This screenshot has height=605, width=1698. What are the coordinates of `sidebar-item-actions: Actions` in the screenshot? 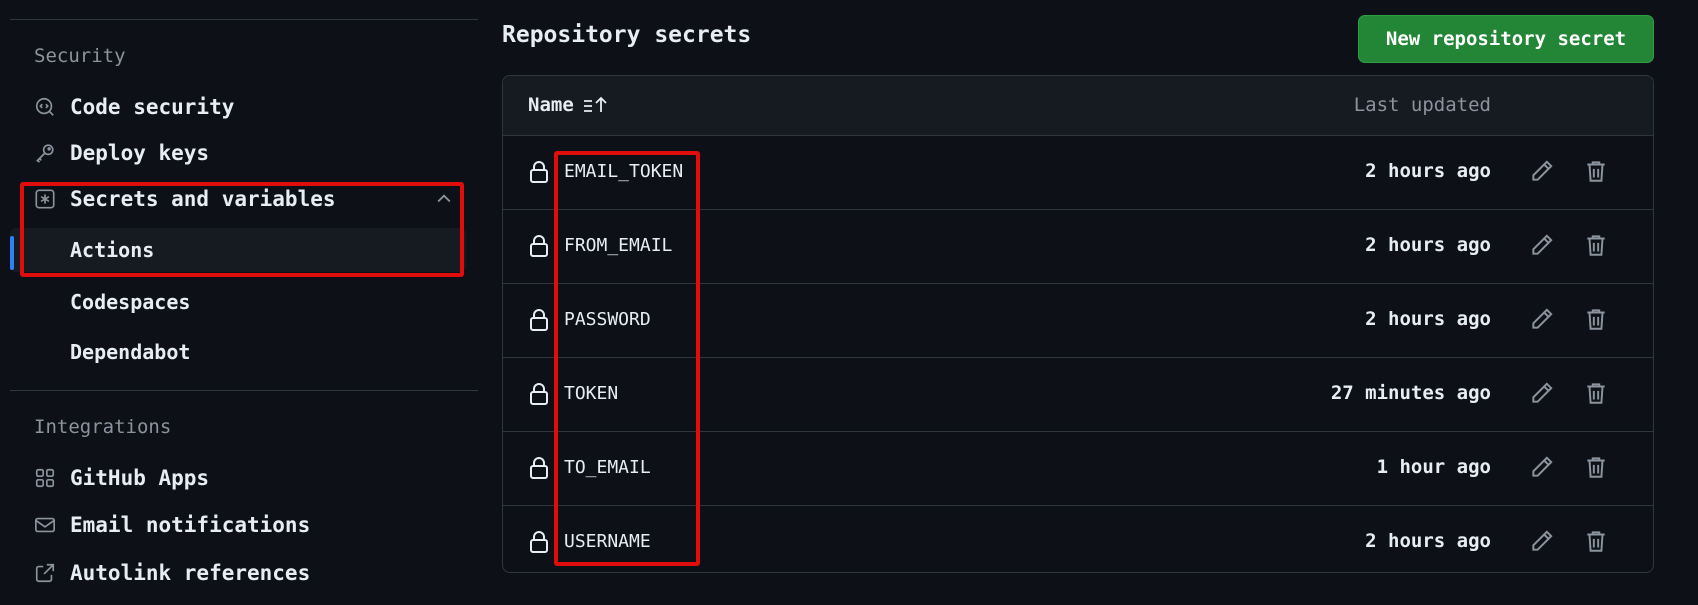 It's located at (238, 250).